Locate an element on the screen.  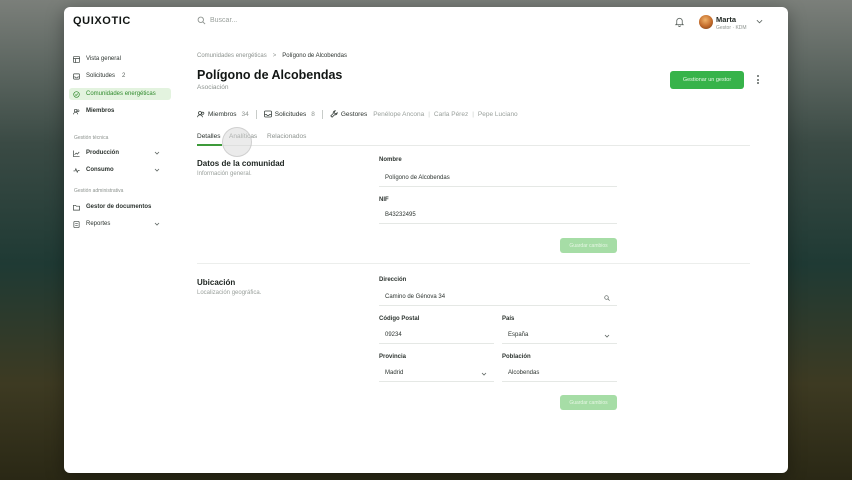
manager-name: Carla Pérez is located at coordinates (451, 114).